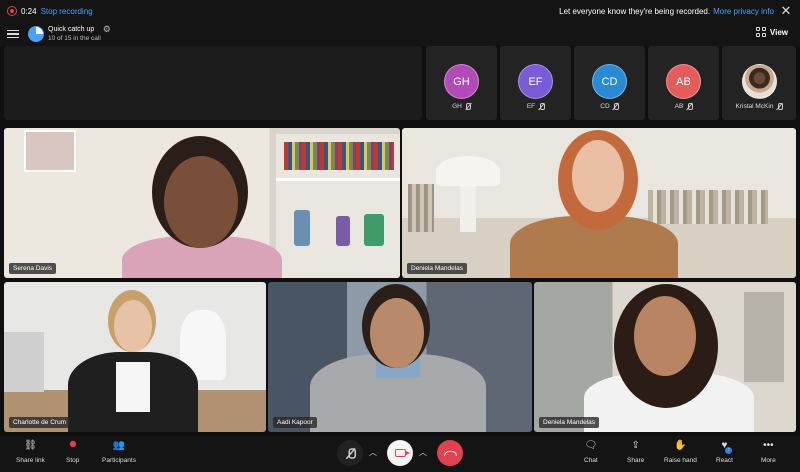 Image resolution: width=800 pixels, height=472 pixels. Describe the element at coordinates (680, 460) in the screenshot. I see `raise-hand-label: Raise hand` at that location.